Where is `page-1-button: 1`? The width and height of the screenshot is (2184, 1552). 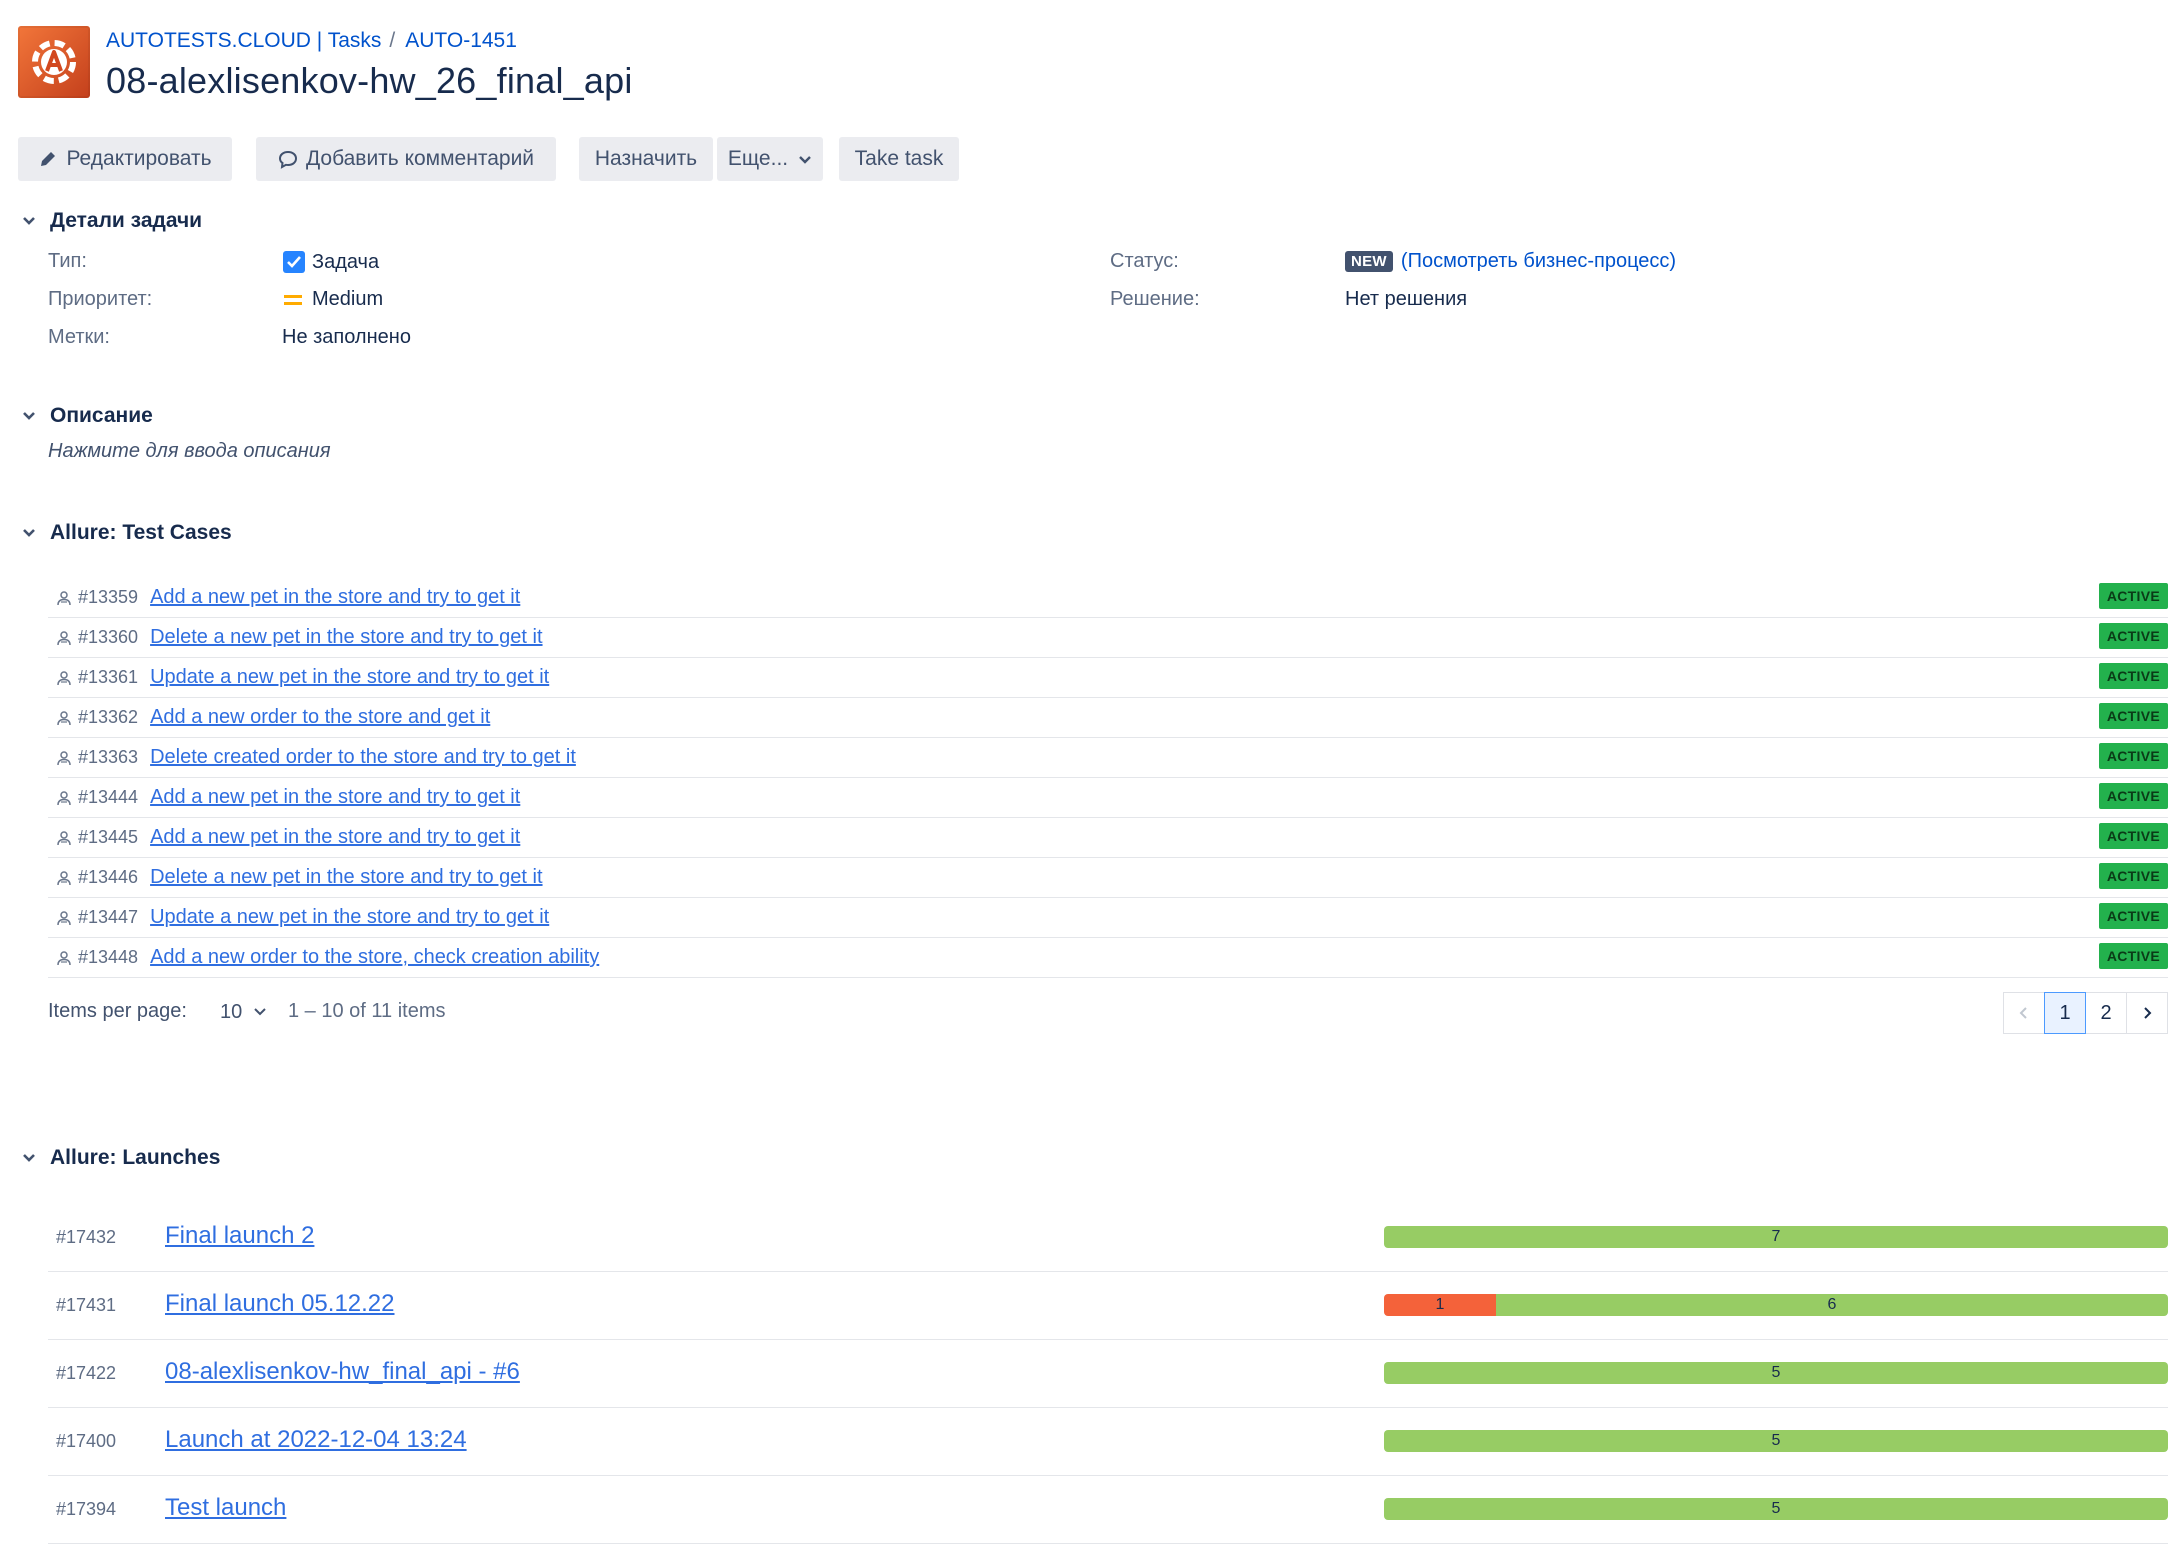
page-1-button: 1 is located at coordinates (2065, 1013).